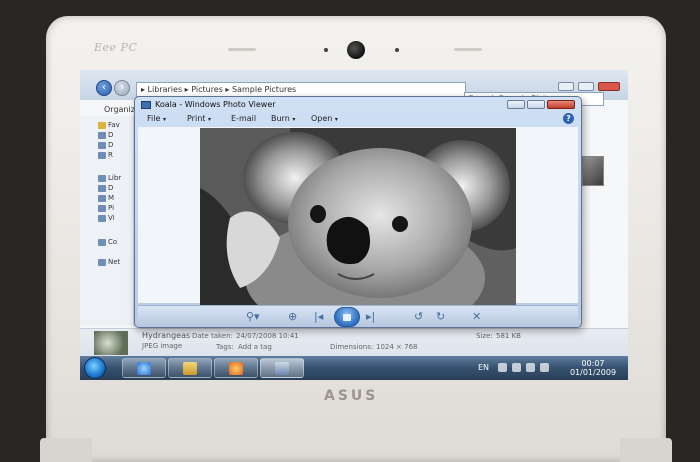  What do you see at coordinates (483, 367) in the screenshot?
I see `language-indicator: EN` at bounding box center [483, 367].